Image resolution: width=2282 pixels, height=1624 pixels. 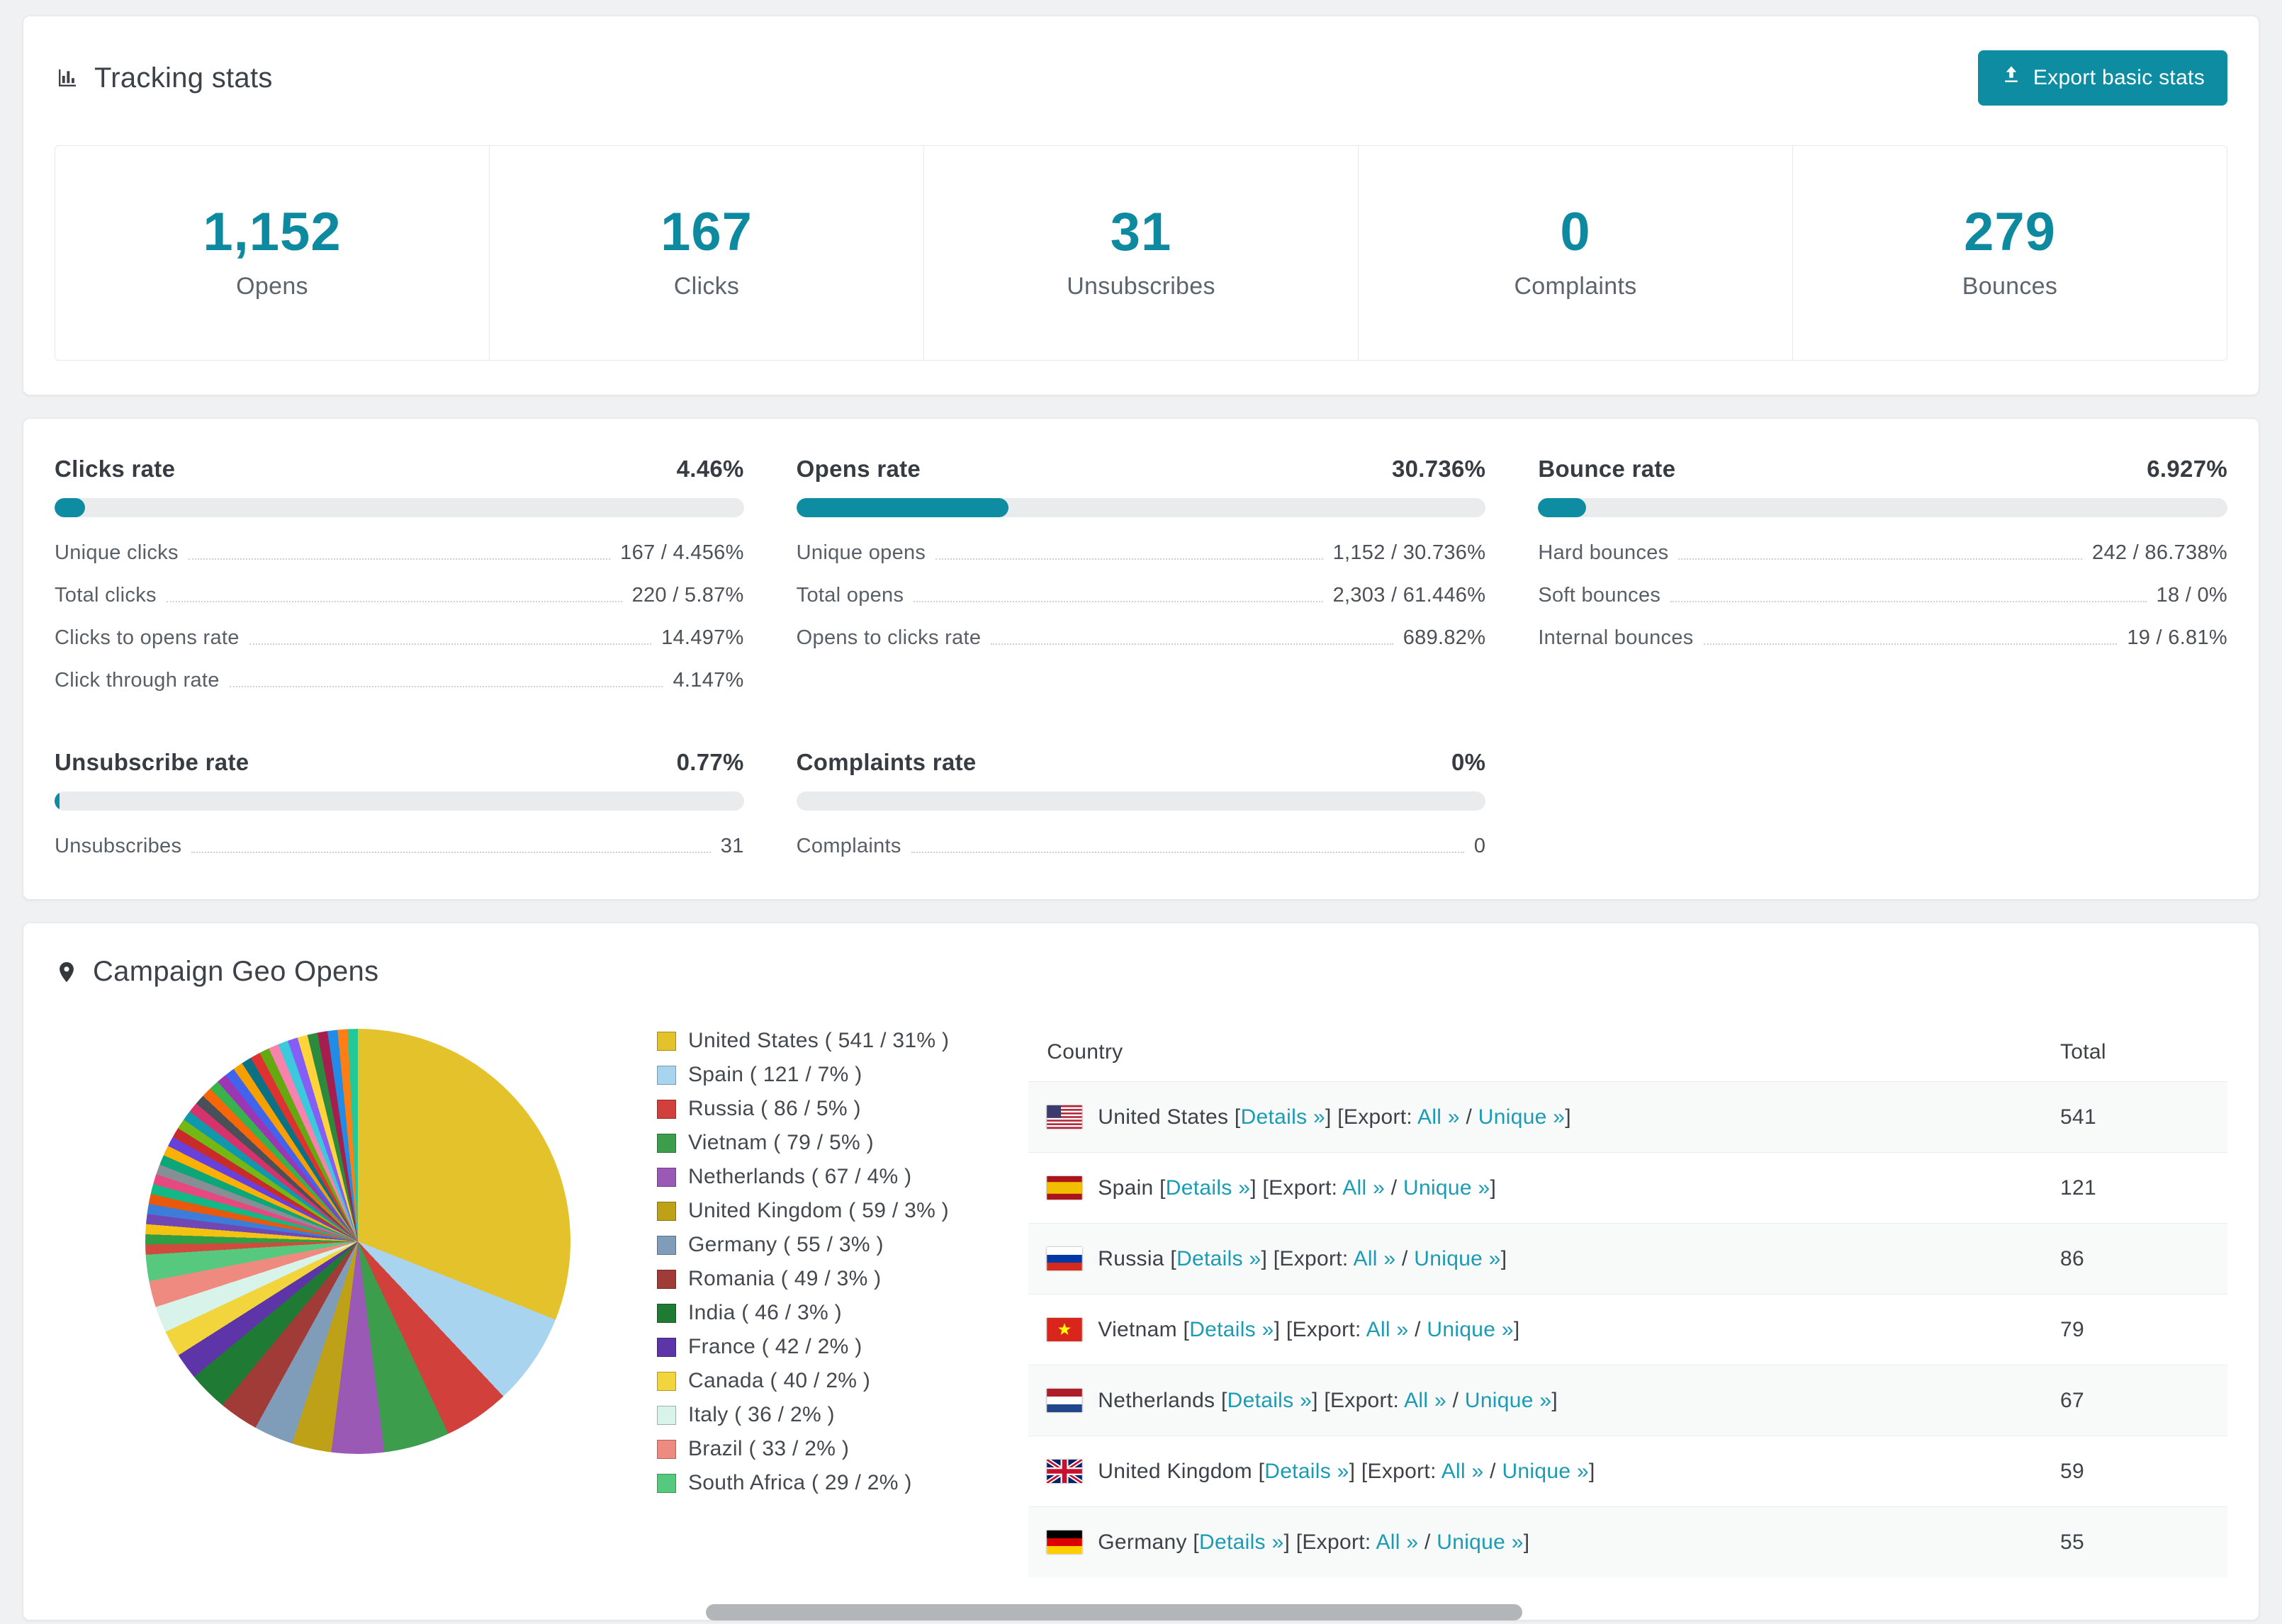 I want to click on tracking-stats-title-text: Tracking stats, so click(x=184, y=78).